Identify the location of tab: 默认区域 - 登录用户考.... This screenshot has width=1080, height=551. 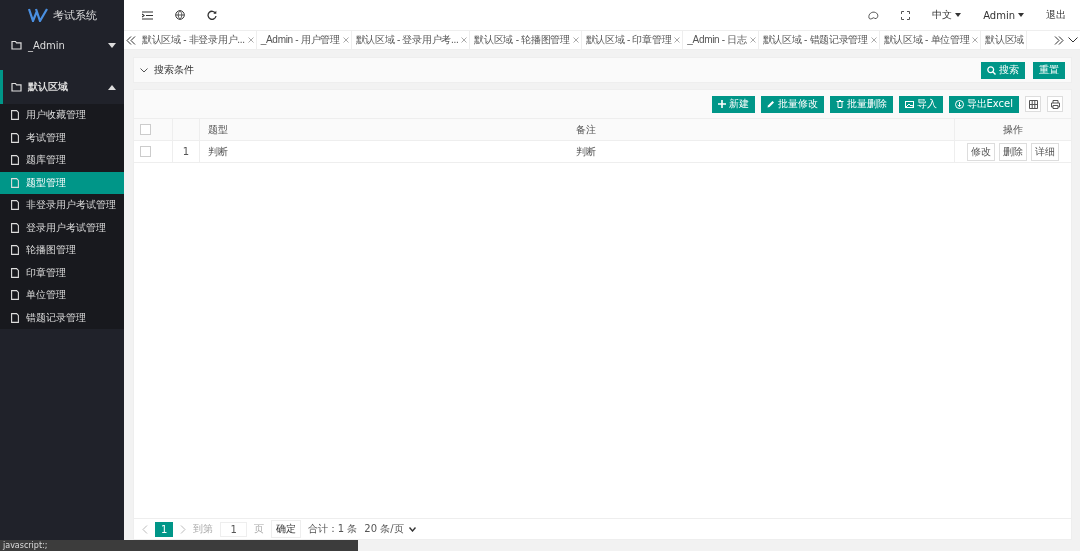
(411, 40).